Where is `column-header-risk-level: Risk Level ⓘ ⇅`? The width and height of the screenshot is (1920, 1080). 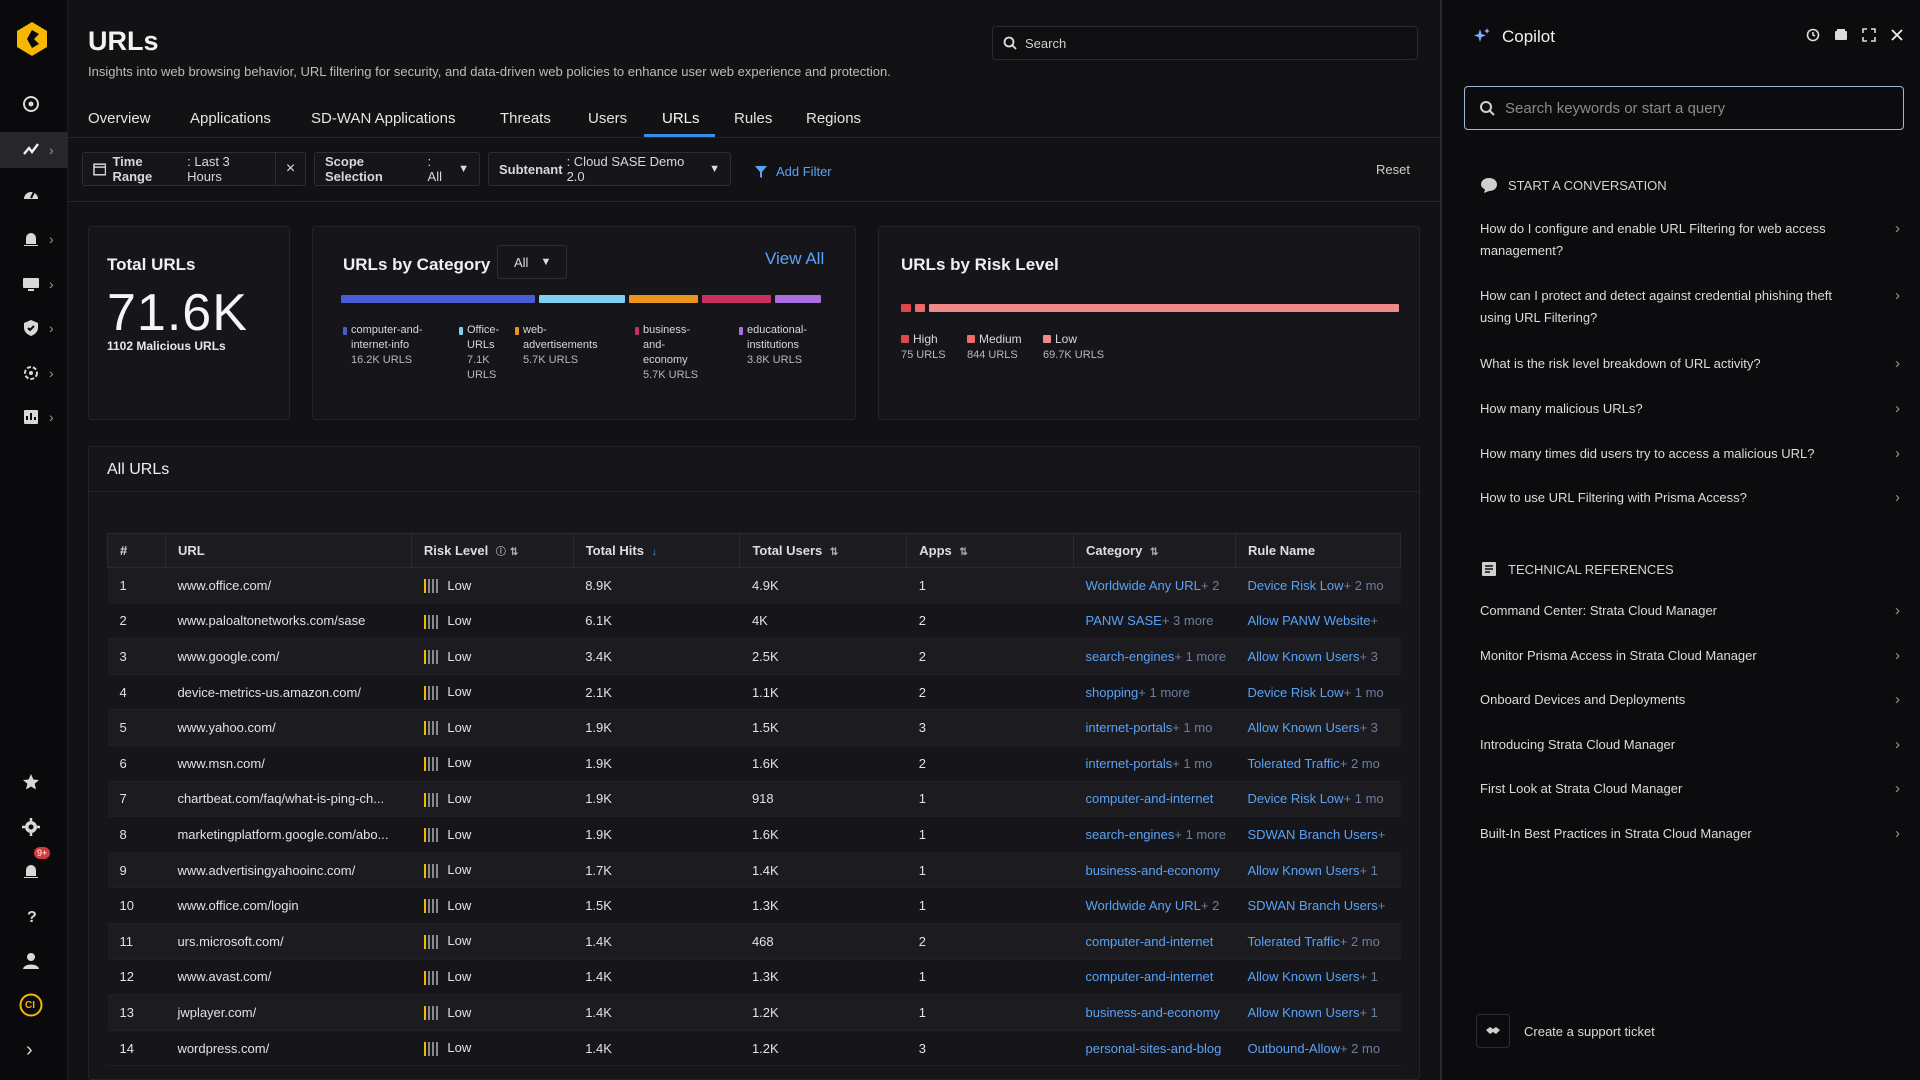 column-header-risk-level: Risk Level ⓘ ⇅ is located at coordinates (492, 550).